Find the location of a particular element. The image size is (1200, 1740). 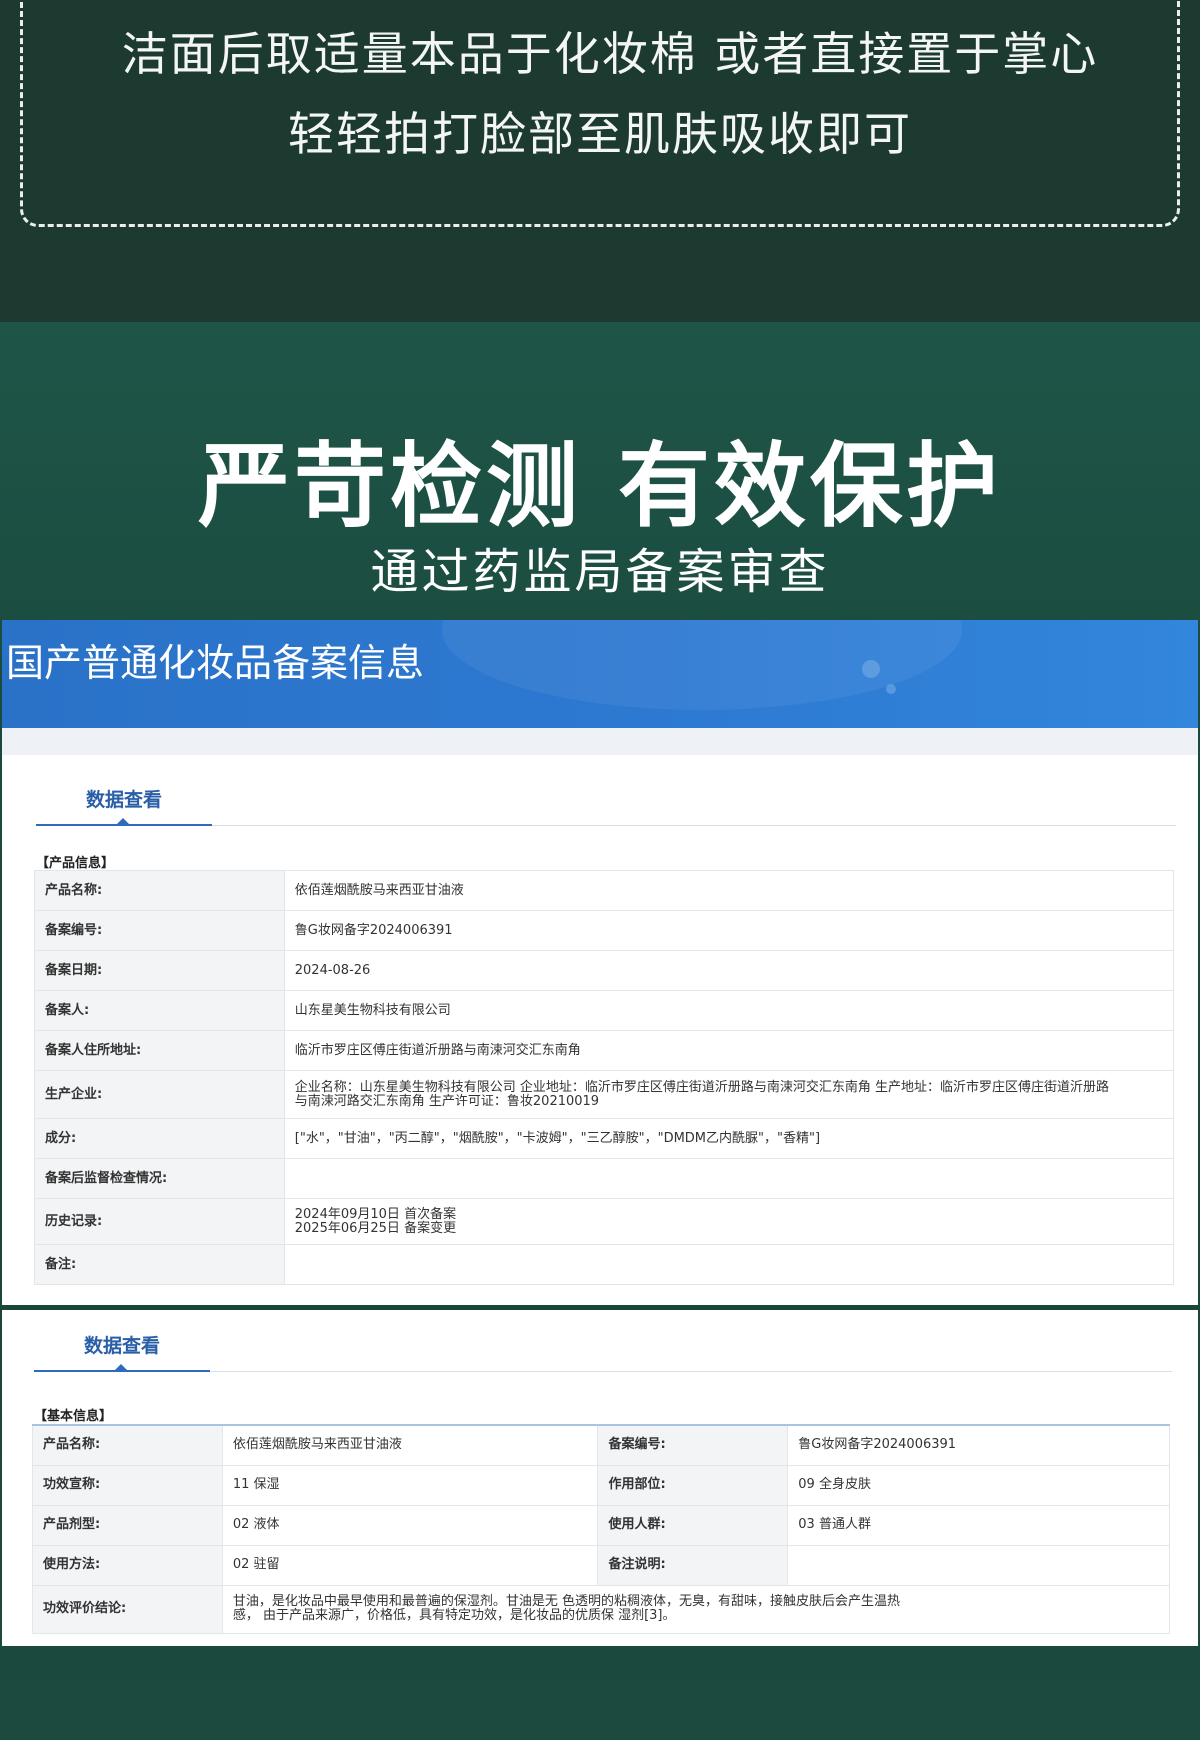

table-row: 历史记录: 2024年09月10日 首次备案 2025年06月25日 备案变更 is located at coordinates (604, 1221).